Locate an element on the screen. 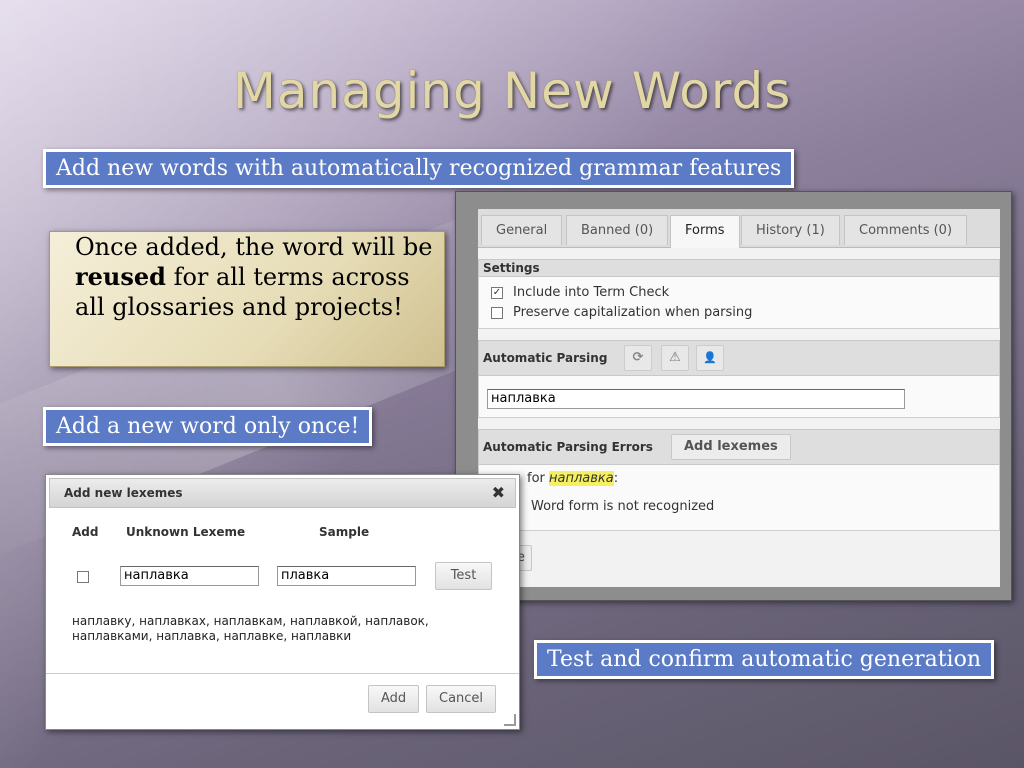 This screenshot has width=1024, height=768. parsing-body: наплавка is located at coordinates (739, 397).